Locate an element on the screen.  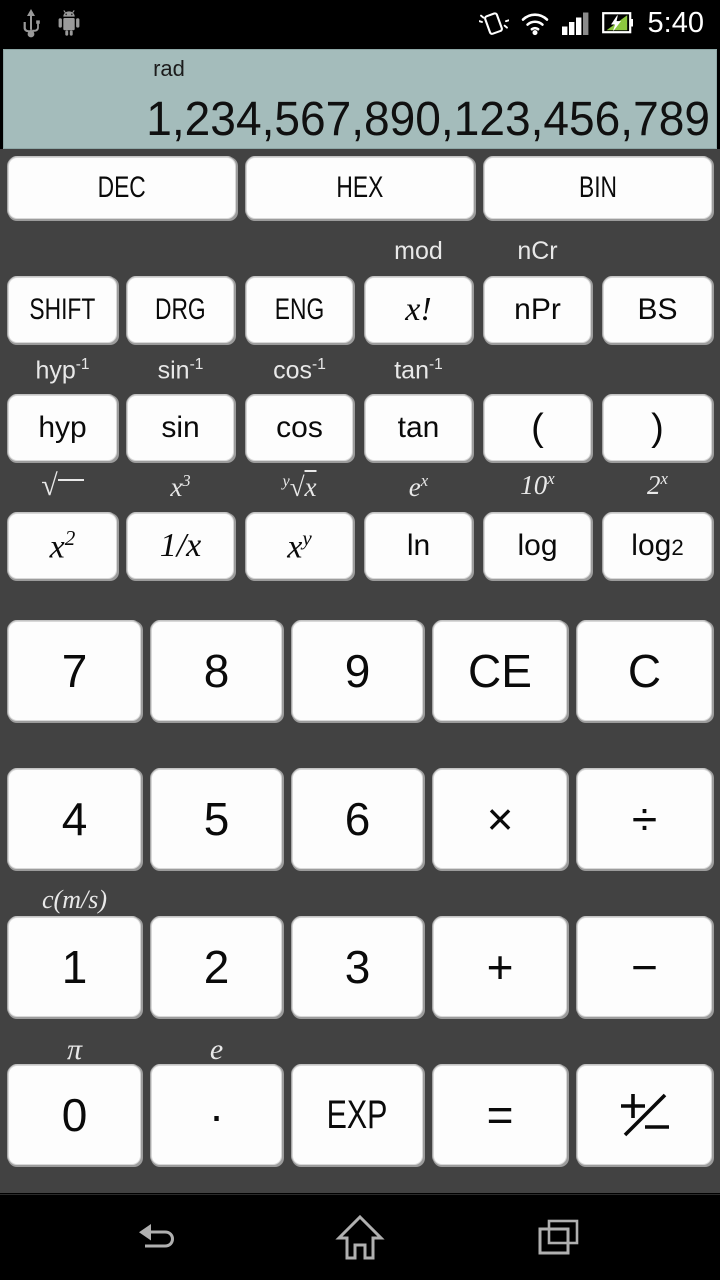
key-1-label: 1 is located at coordinates (74, 967).